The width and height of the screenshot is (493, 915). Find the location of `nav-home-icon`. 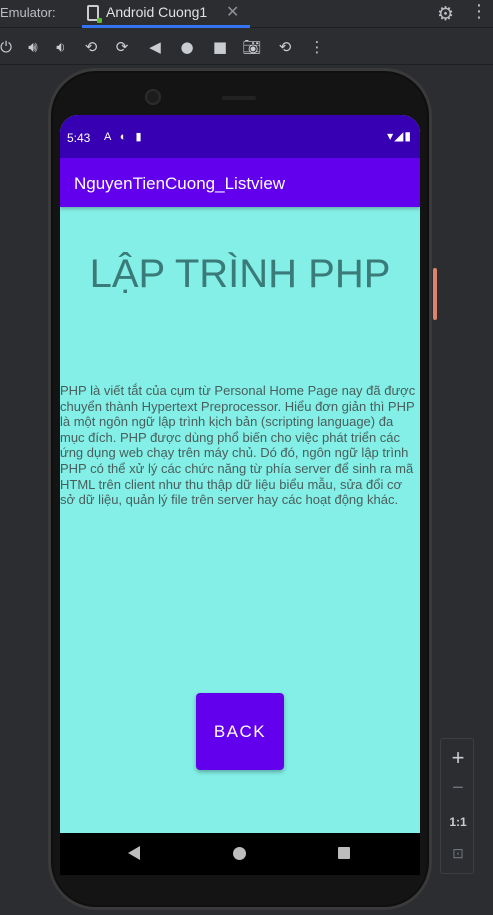

nav-home-icon is located at coordinates (239, 853).